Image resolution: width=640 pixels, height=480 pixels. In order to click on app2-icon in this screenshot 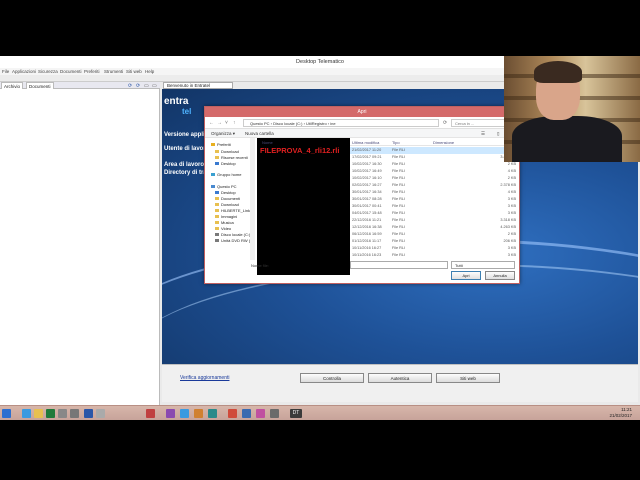, I will do `click(74, 413)`.